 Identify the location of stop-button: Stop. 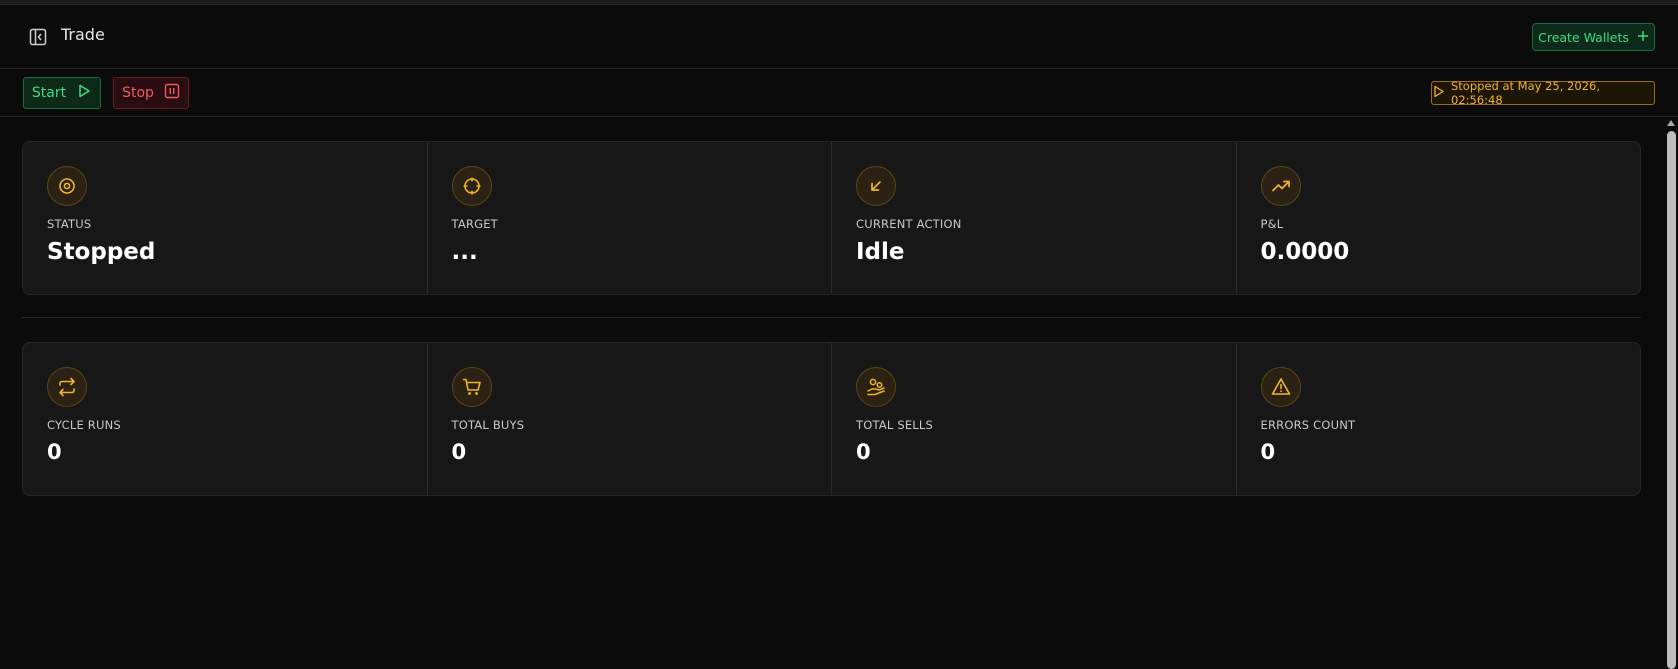
(151, 93).